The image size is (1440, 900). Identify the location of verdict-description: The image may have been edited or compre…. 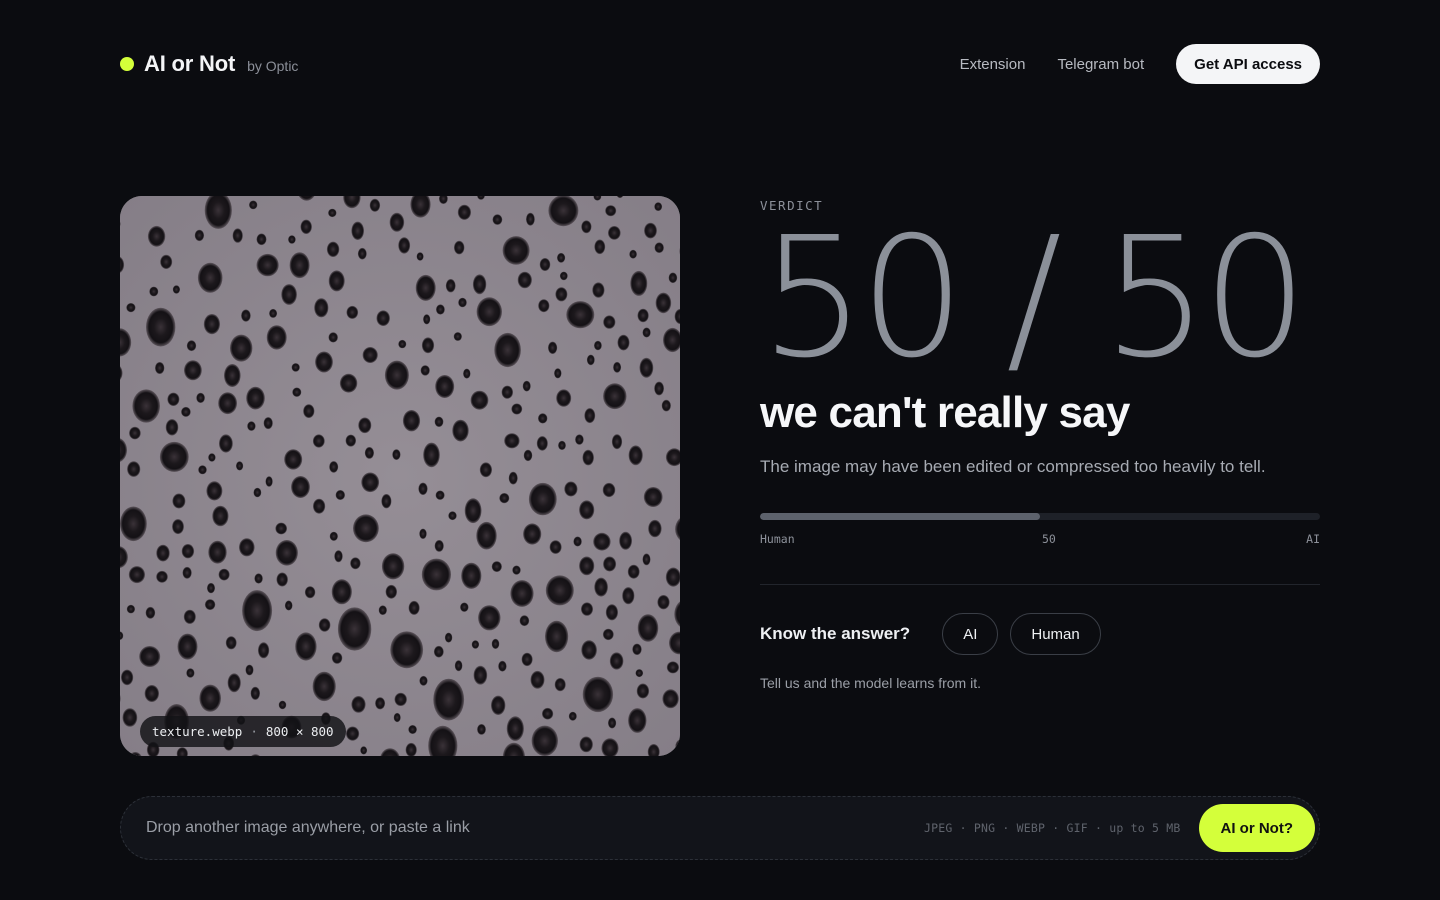
(1013, 467).